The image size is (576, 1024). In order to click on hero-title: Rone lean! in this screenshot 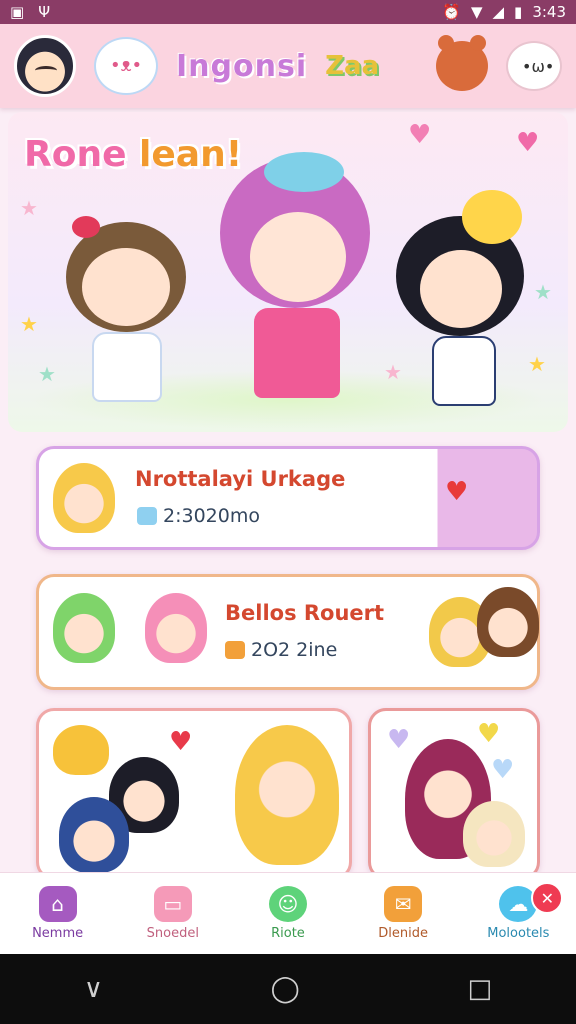, I will do `click(133, 154)`.